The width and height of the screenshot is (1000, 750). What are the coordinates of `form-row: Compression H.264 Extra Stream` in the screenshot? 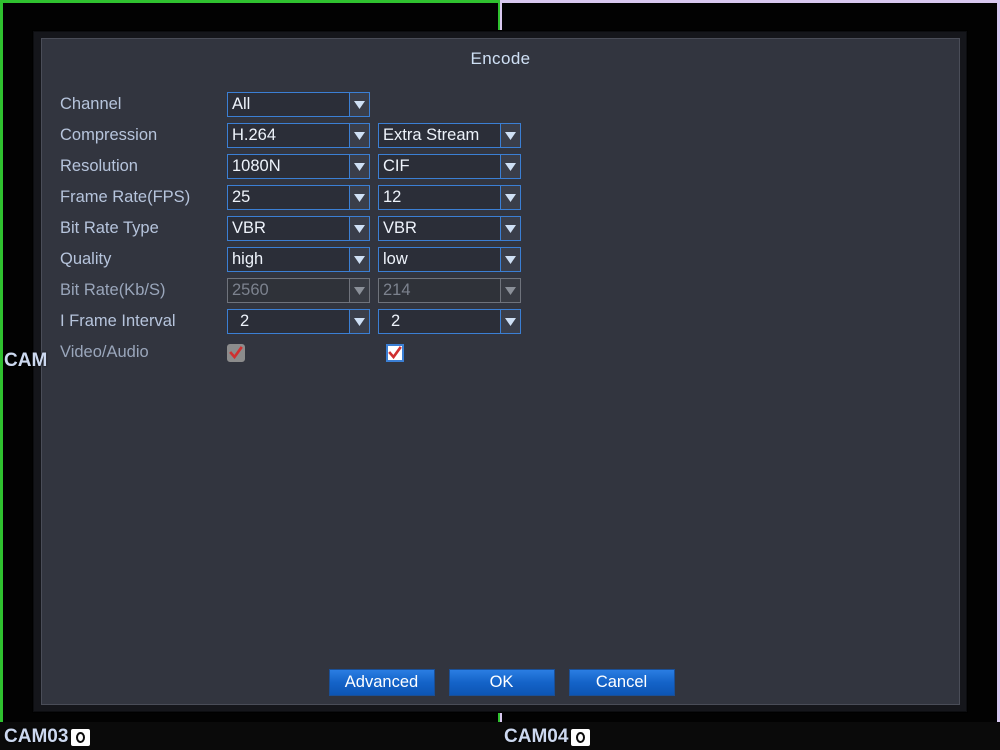 It's located at (310, 135).